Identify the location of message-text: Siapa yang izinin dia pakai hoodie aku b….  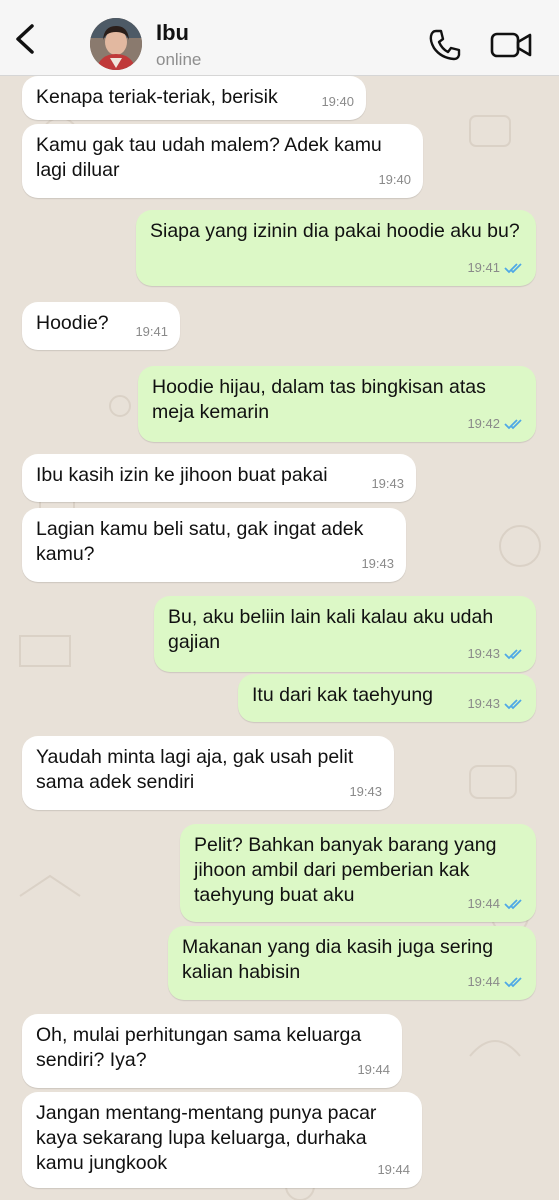
(335, 231).